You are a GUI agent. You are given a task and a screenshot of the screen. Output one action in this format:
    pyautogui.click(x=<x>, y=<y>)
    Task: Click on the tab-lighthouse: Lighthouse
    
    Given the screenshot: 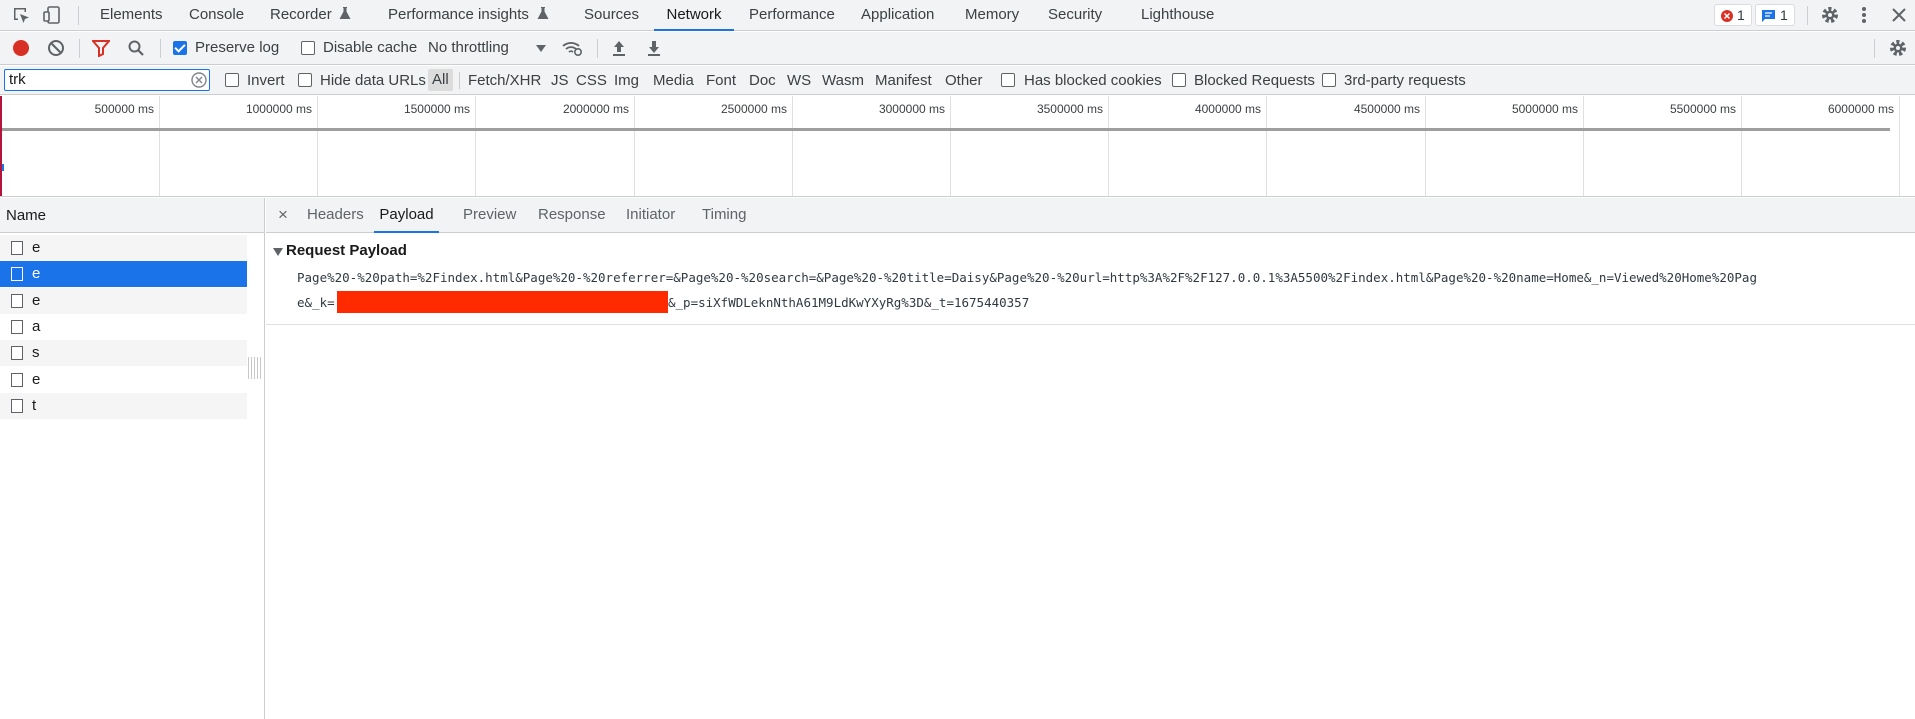 What is the action you would take?
    pyautogui.click(x=1177, y=15)
    